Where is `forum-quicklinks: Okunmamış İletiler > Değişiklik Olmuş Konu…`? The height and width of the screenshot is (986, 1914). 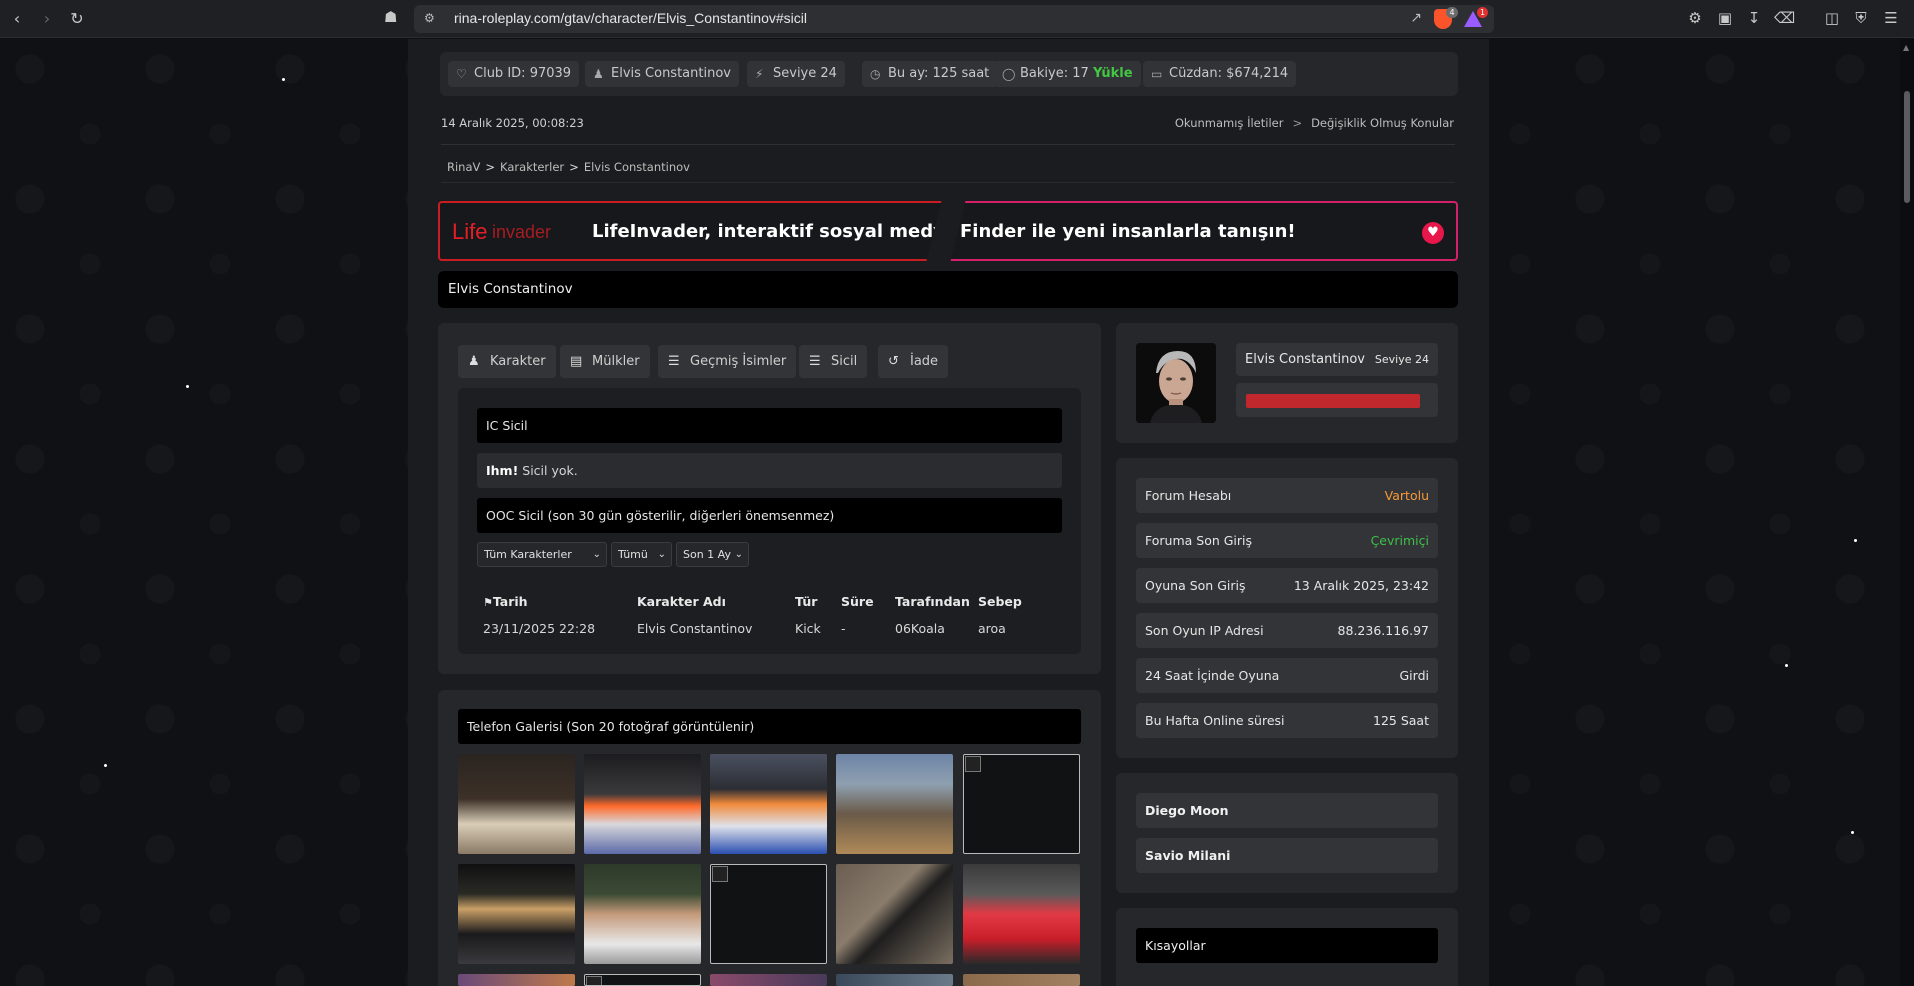
forum-quicklinks: Okunmamış İletiler > Değişiklik Olmuş Konu… is located at coordinates (1314, 123).